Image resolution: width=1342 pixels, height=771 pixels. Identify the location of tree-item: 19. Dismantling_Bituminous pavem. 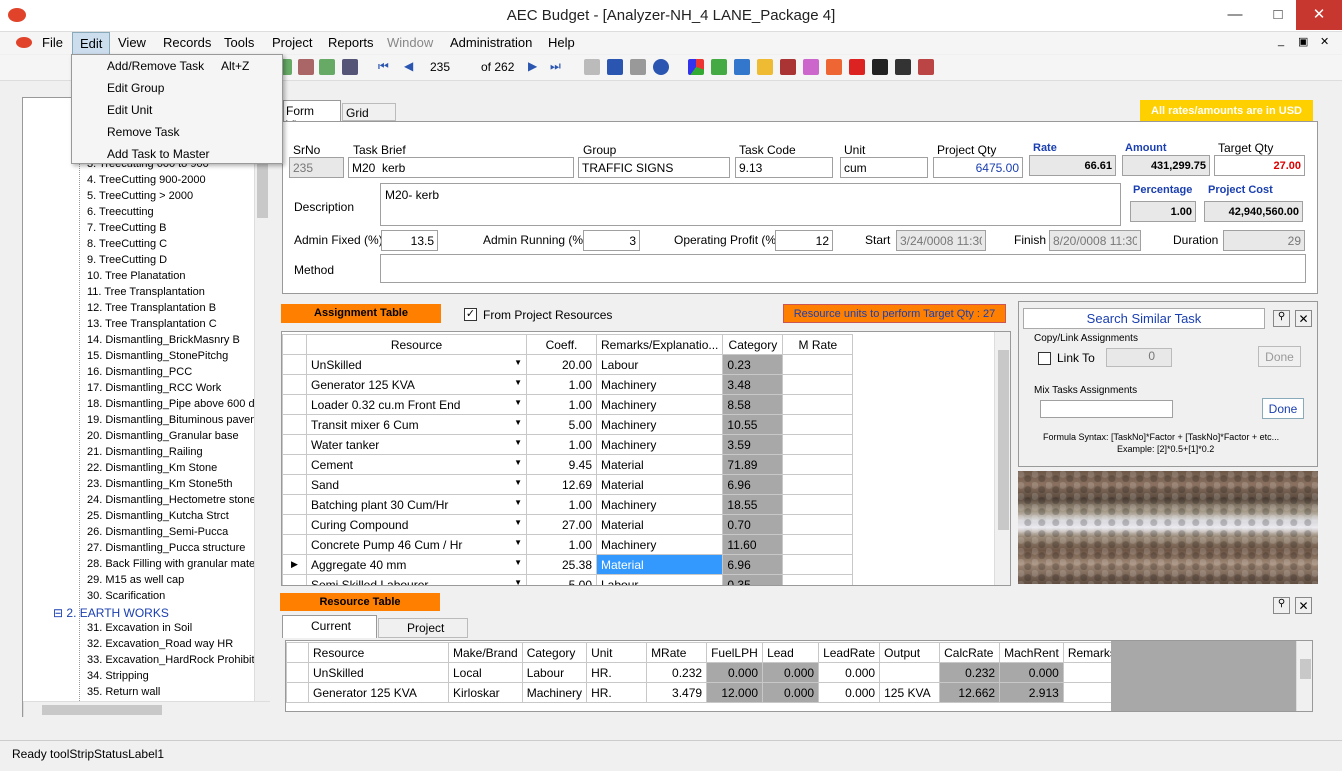
(171, 420).